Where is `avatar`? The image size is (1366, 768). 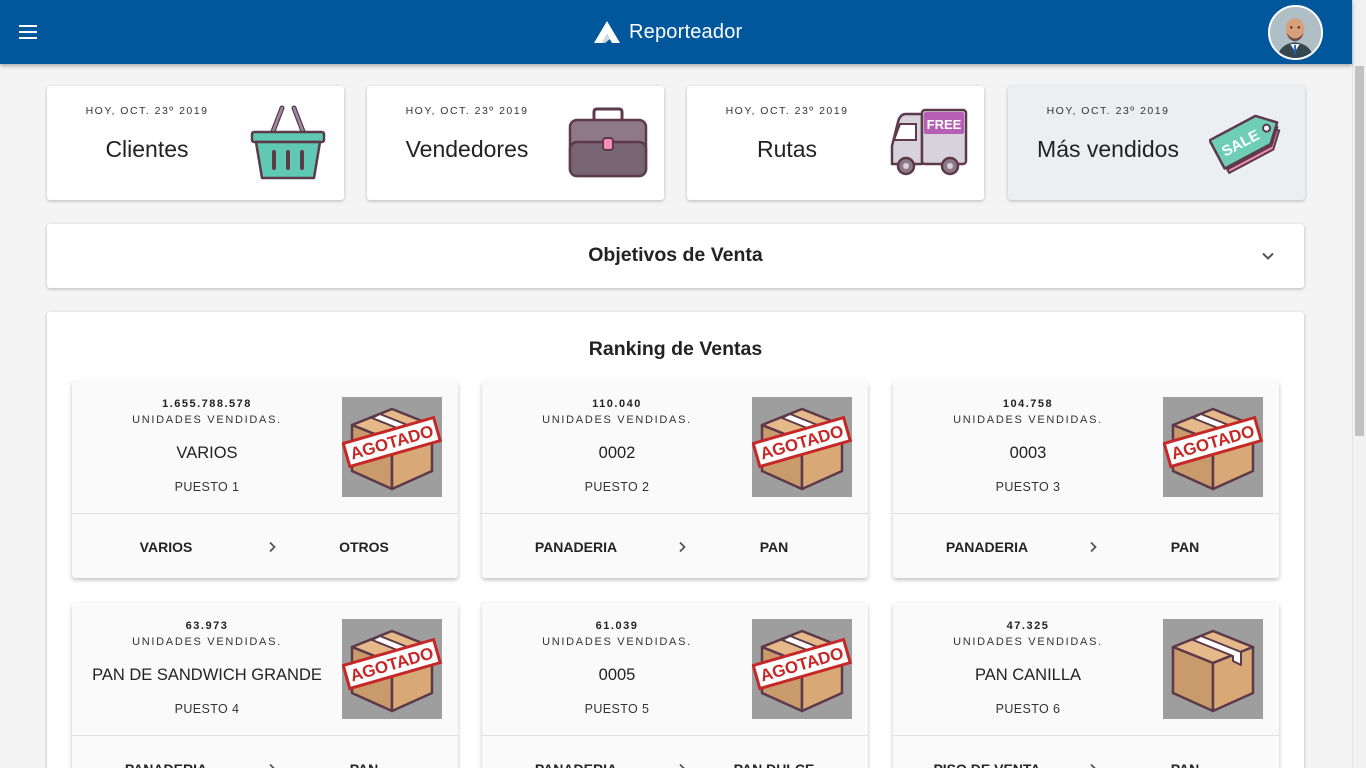
avatar is located at coordinates (1295, 32).